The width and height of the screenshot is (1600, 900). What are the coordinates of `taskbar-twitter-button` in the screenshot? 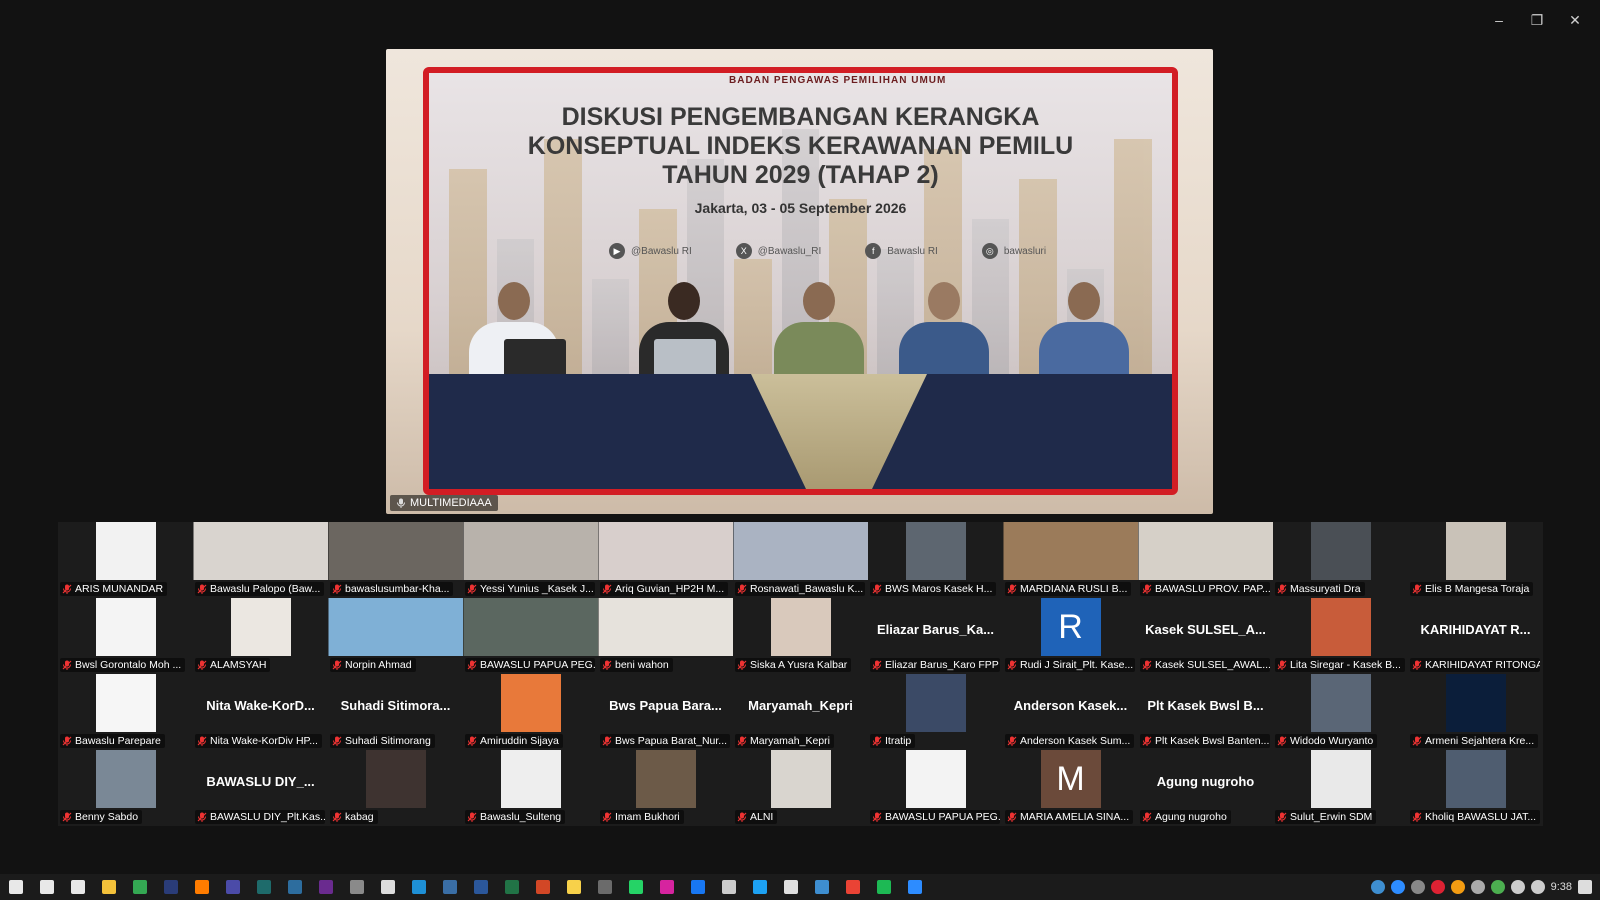 It's located at (759, 887).